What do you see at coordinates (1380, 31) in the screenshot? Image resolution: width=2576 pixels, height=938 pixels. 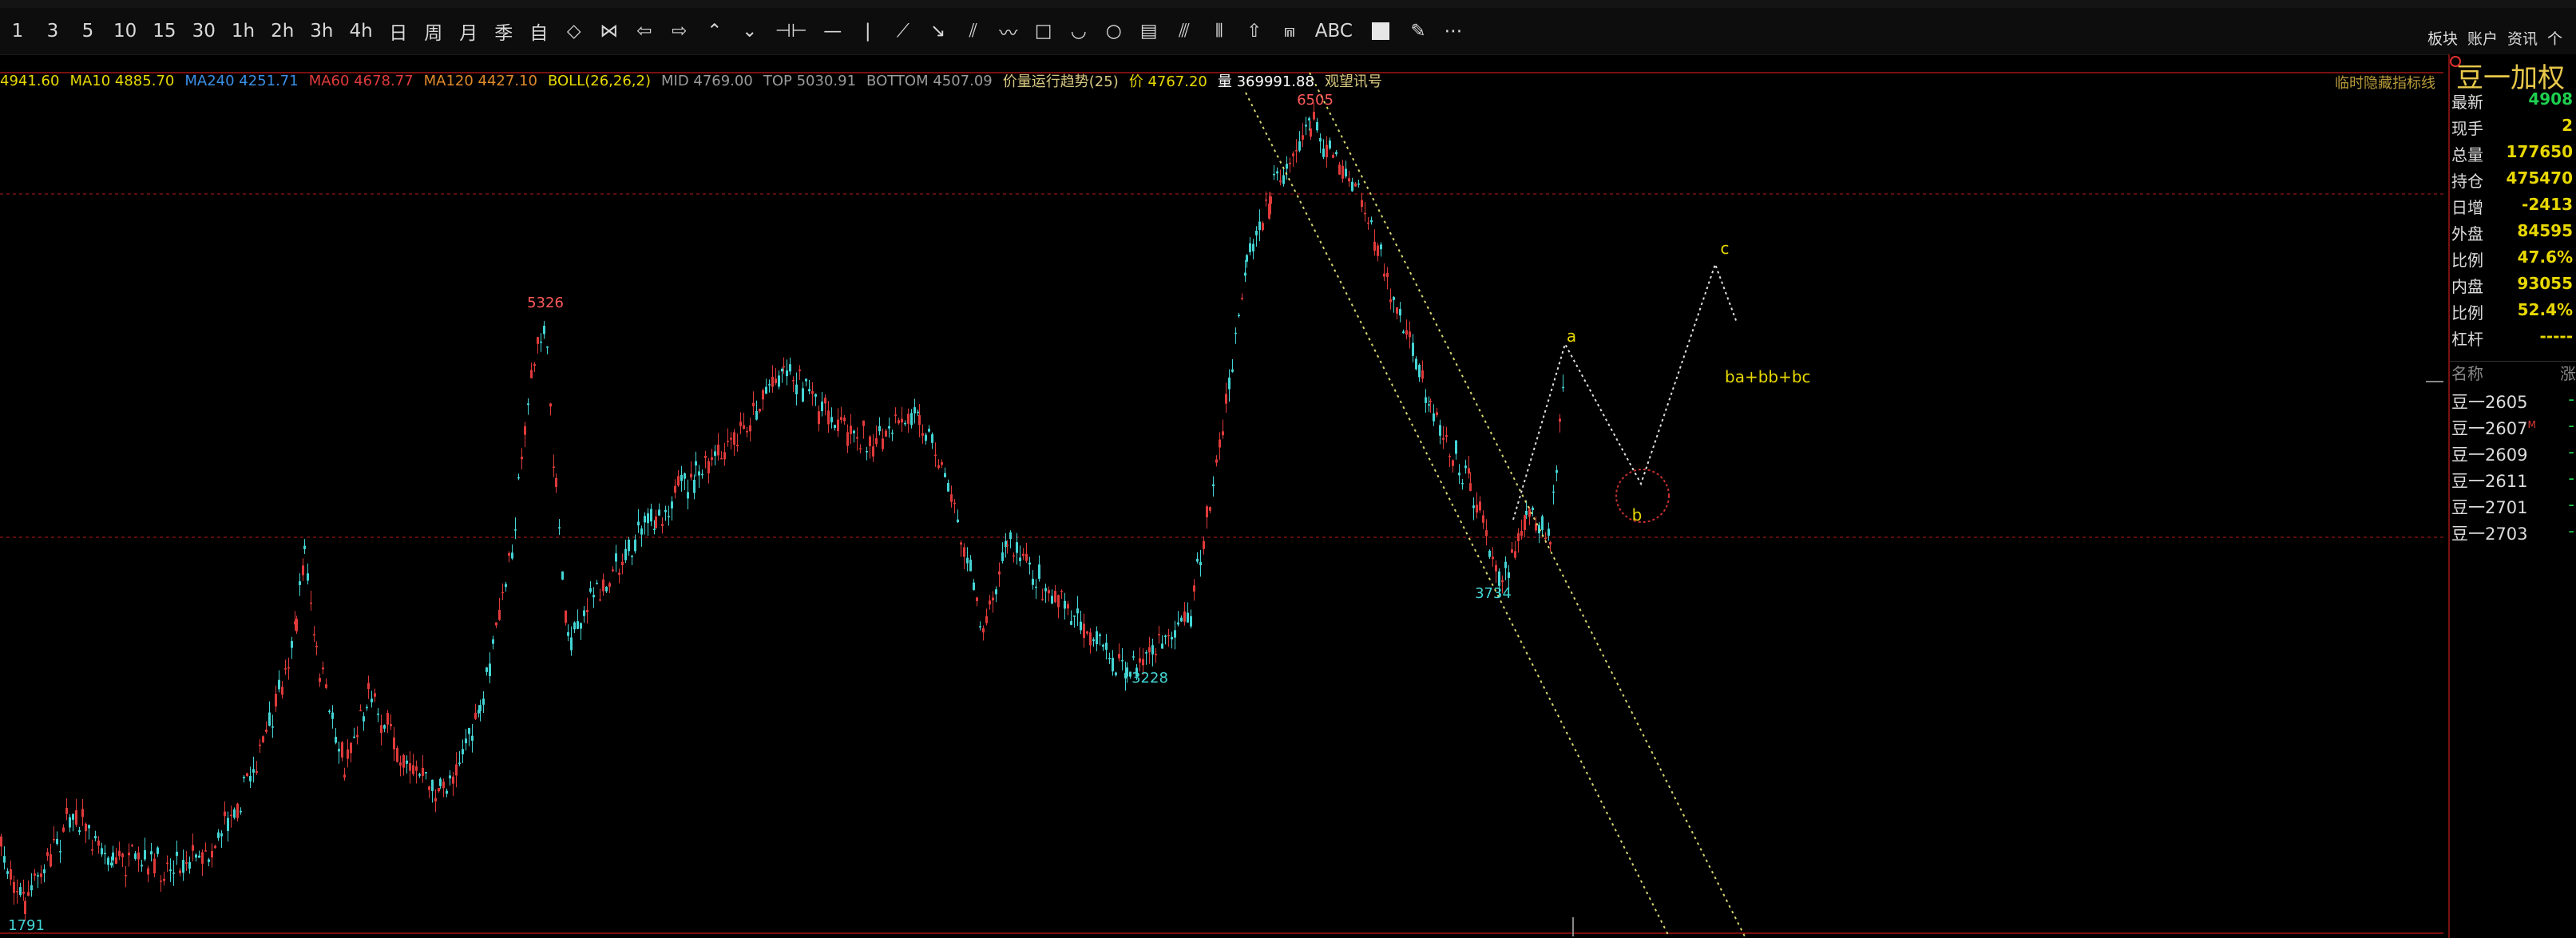 I see `color-swatch-icon` at bounding box center [1380, 31].